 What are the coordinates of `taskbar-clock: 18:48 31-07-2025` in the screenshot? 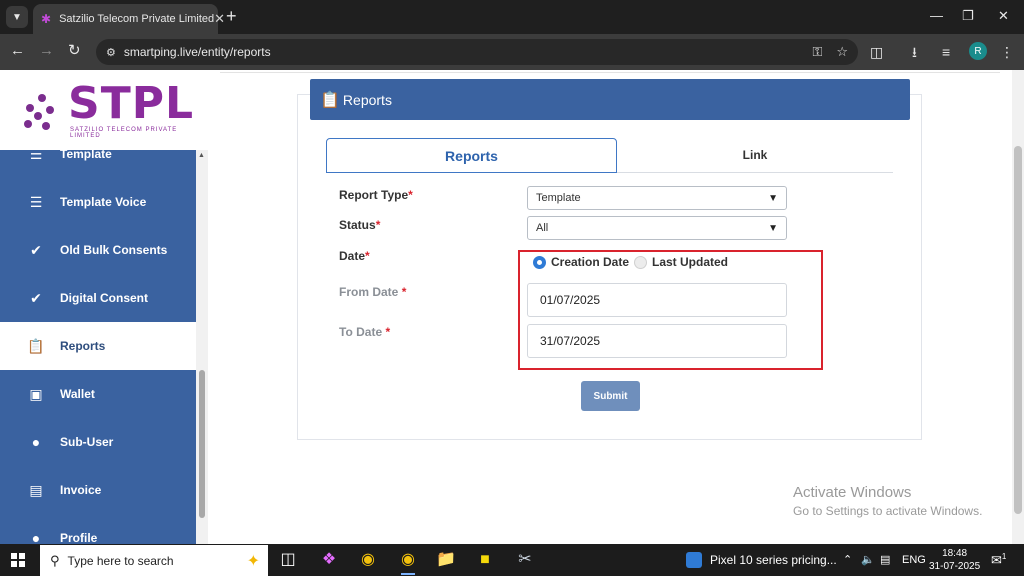 It's located at (954, 560).